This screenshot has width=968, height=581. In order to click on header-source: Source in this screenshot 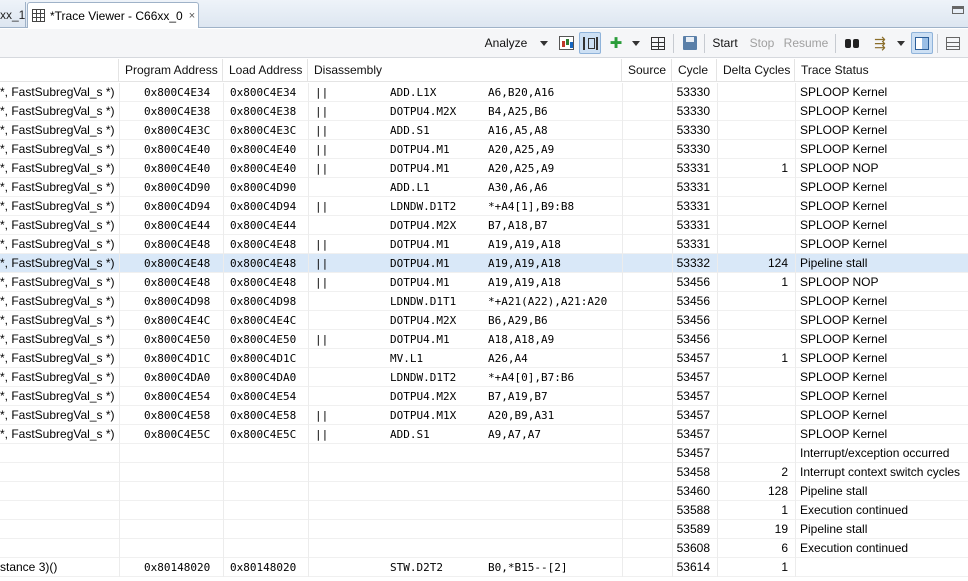, I will do `click(647, 70)`.